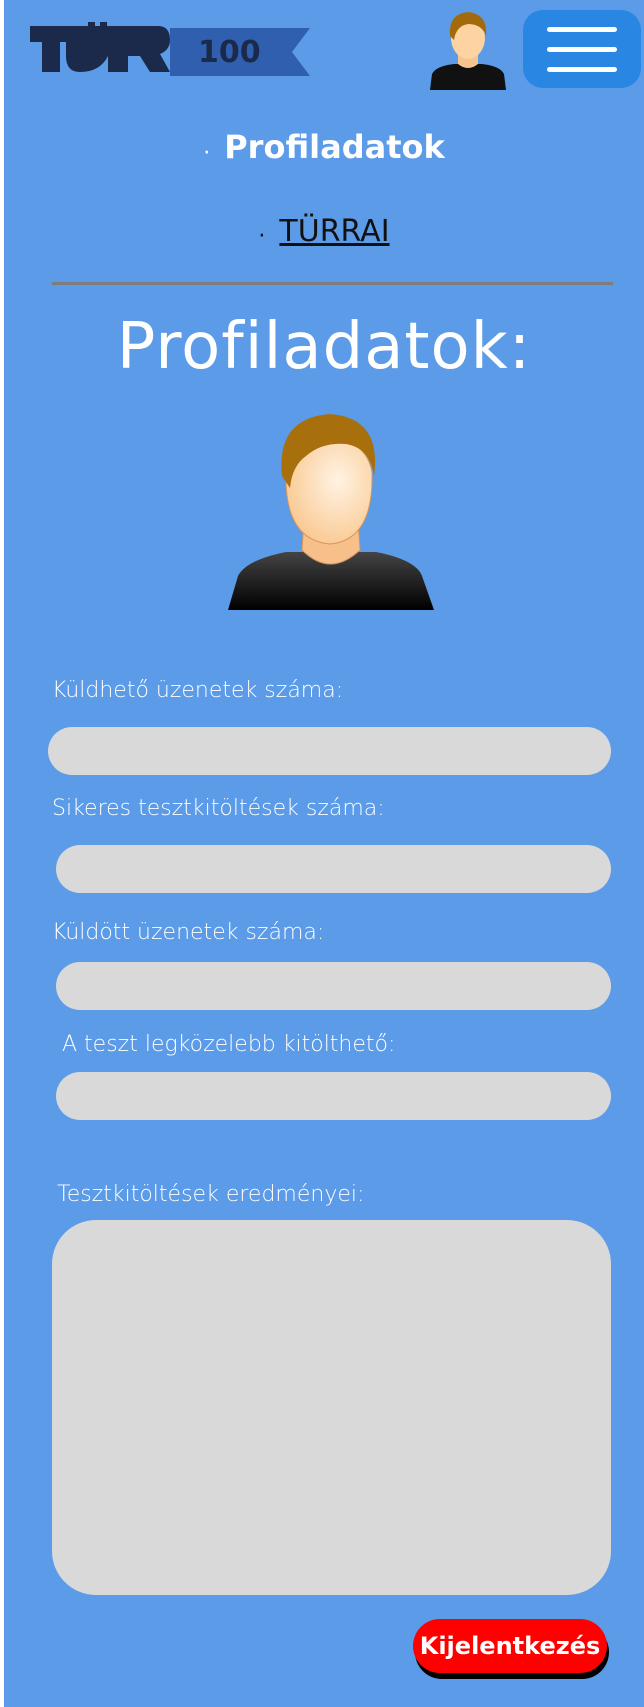 Image resolution: width=644 pixels, height=1707 pixels. I want to click on user-avatar-icon, so click(468, 50).